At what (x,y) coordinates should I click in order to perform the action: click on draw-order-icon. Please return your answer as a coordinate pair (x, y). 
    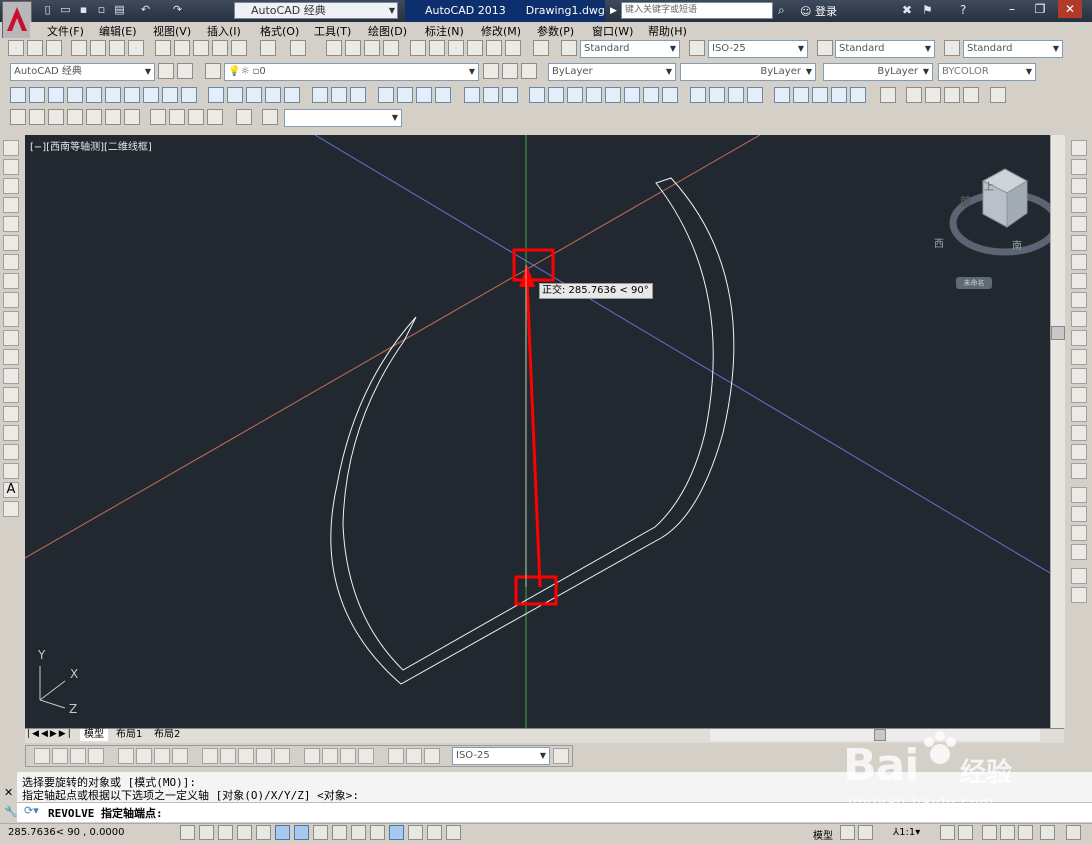
    Looking at the image, I should click on (1079, 495).